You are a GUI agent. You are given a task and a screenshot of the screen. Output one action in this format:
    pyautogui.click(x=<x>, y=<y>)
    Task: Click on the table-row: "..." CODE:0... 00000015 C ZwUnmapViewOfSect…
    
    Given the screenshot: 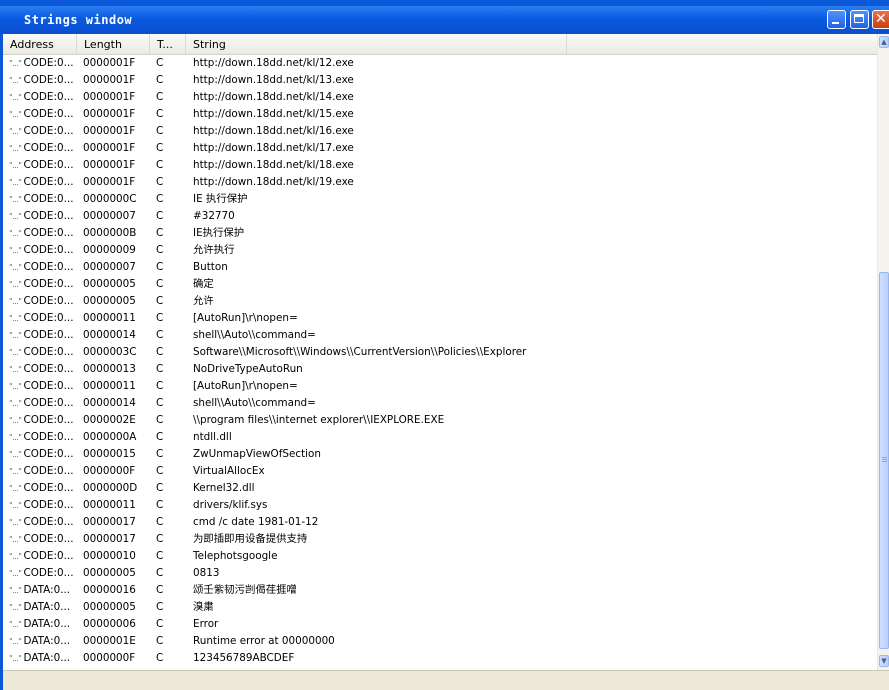 What is the action you would take?
    pyautogui.click(x=440, y=454)
    